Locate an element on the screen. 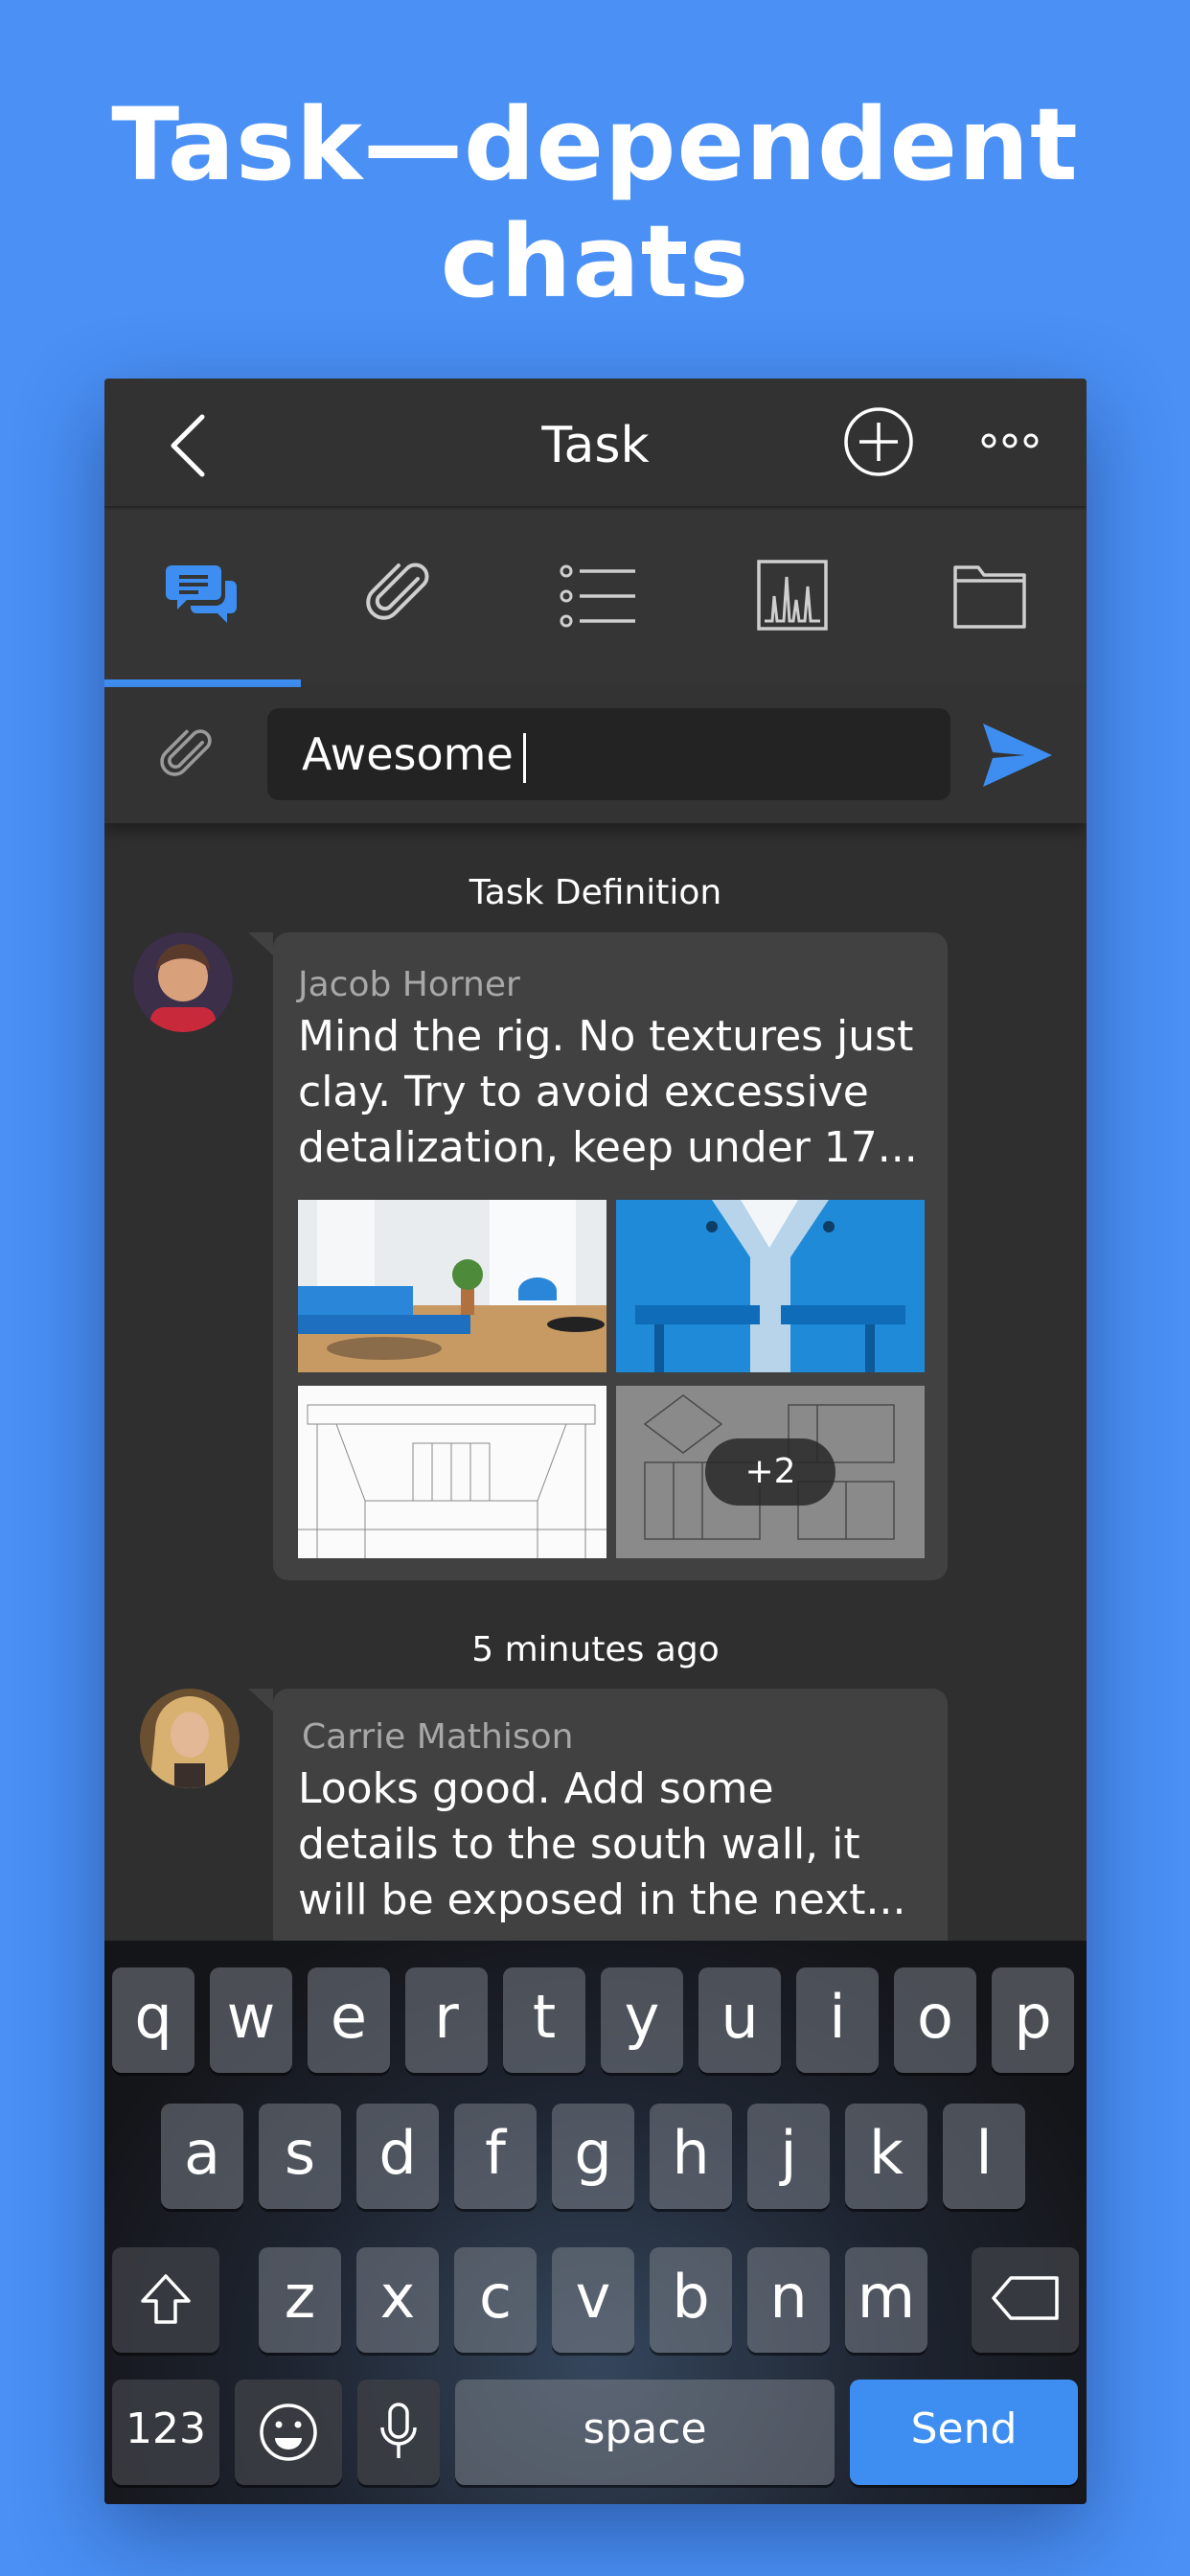 The height and width of the screenshot is (2576, 1190). chart-icon is located at coordinates (793, 595).